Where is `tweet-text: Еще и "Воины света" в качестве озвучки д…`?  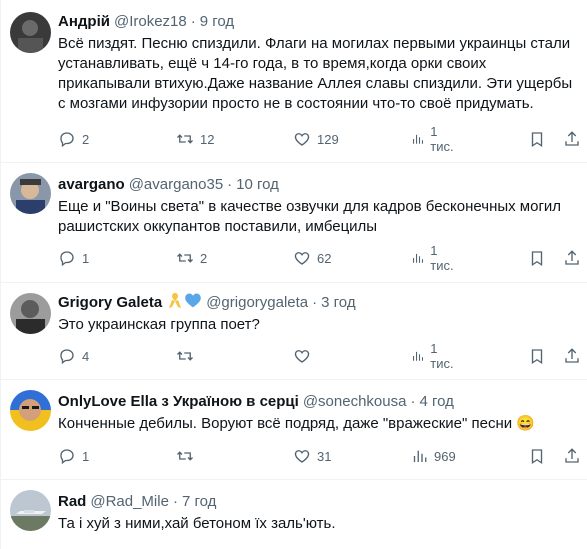 tweet-text: Еще и "Воины света" в качестве озвучки д… is located at coordinates (310, 216).